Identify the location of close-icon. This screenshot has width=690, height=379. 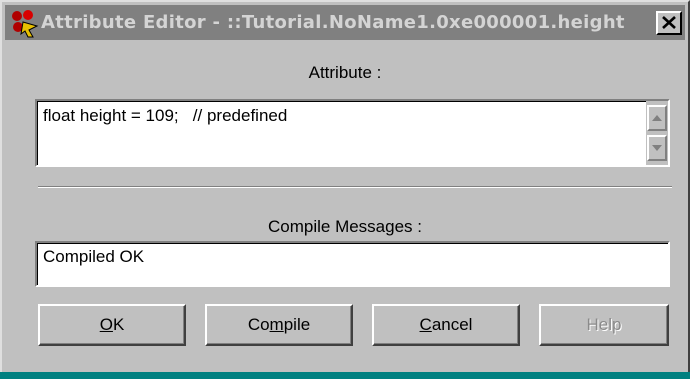
(669, 22).